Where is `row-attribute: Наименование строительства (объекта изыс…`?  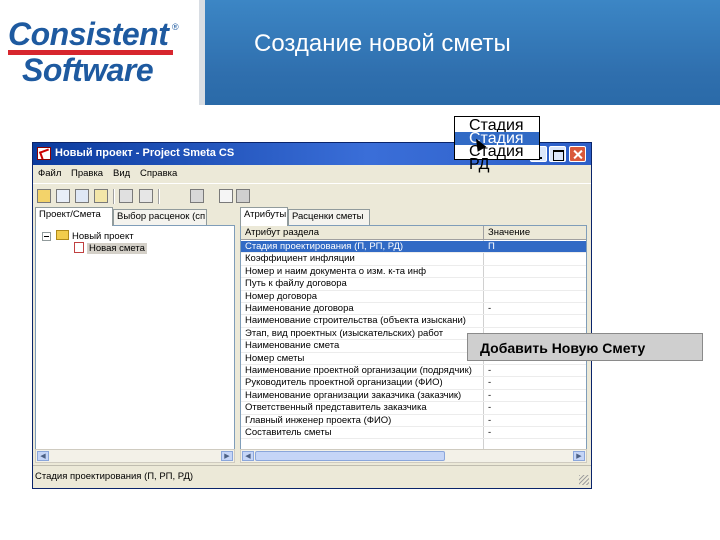 row-attribute: Наименование строительства (объекта изыс… is located at coordinates (355, 321).